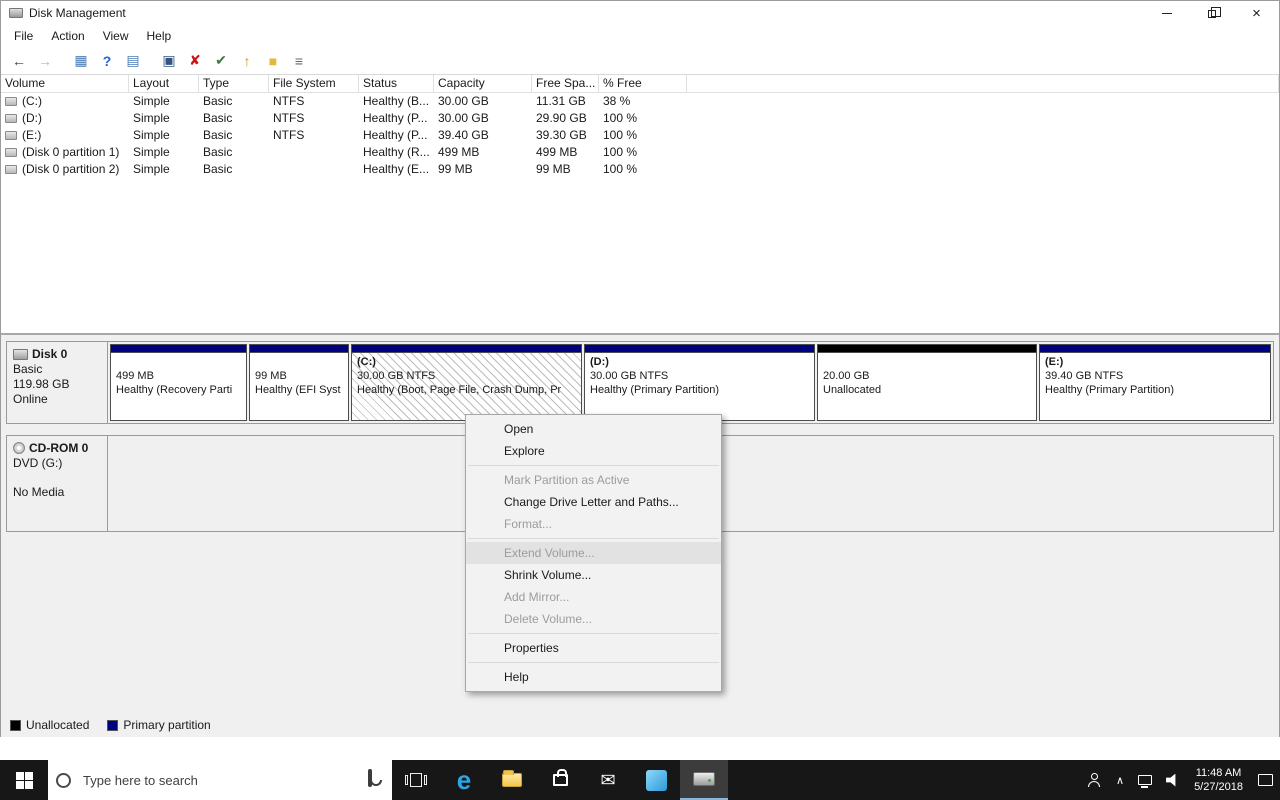  I want to click on disk0-card: Disk 0 Basic 119.98 GB Online, so click(57, 382).